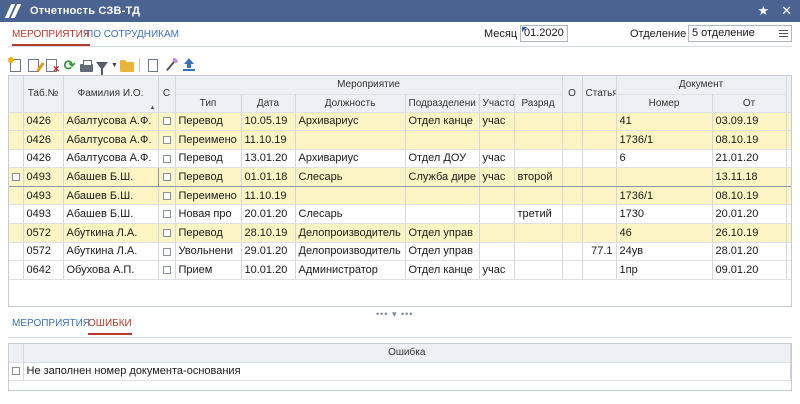 The image size is (800, 404). Describe the element at coordinates (189, 64) in the screenshot. I see `upload-icon` at that location.